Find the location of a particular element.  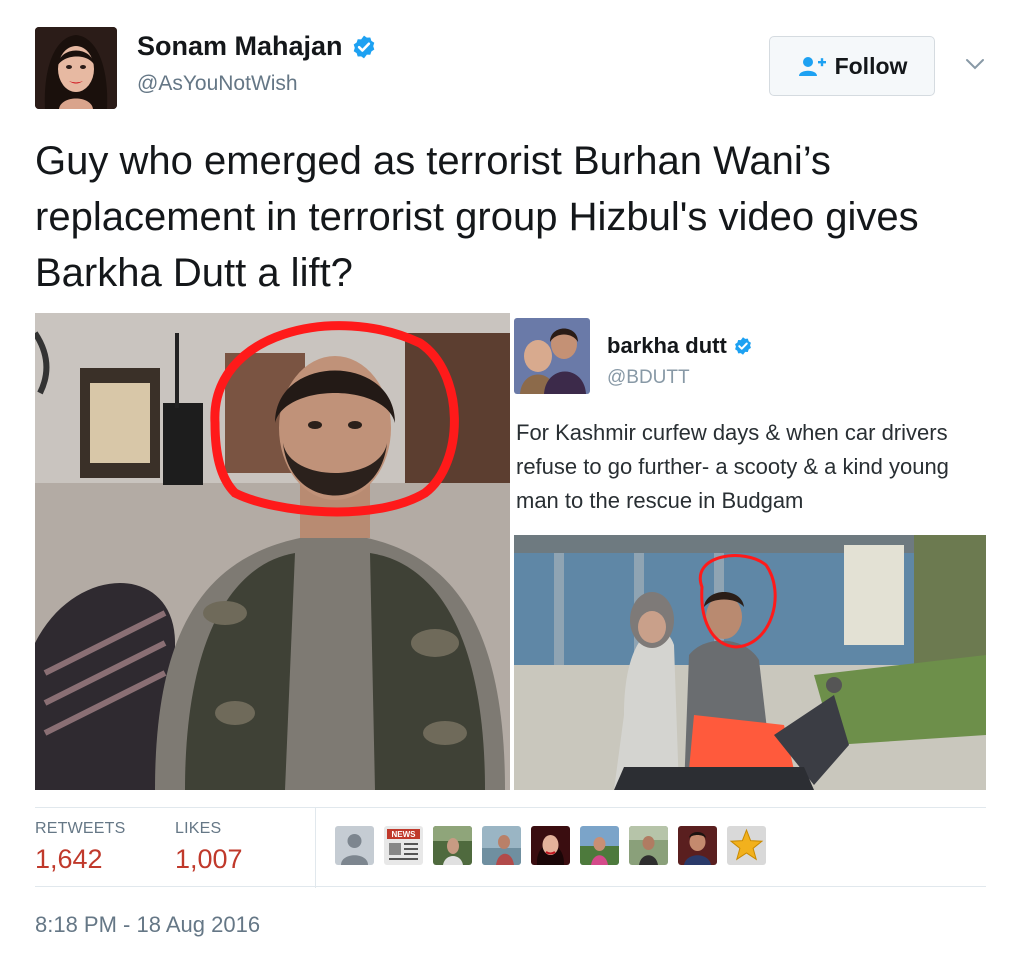

svg-text: NEWS is located at coordinates (404, 834).